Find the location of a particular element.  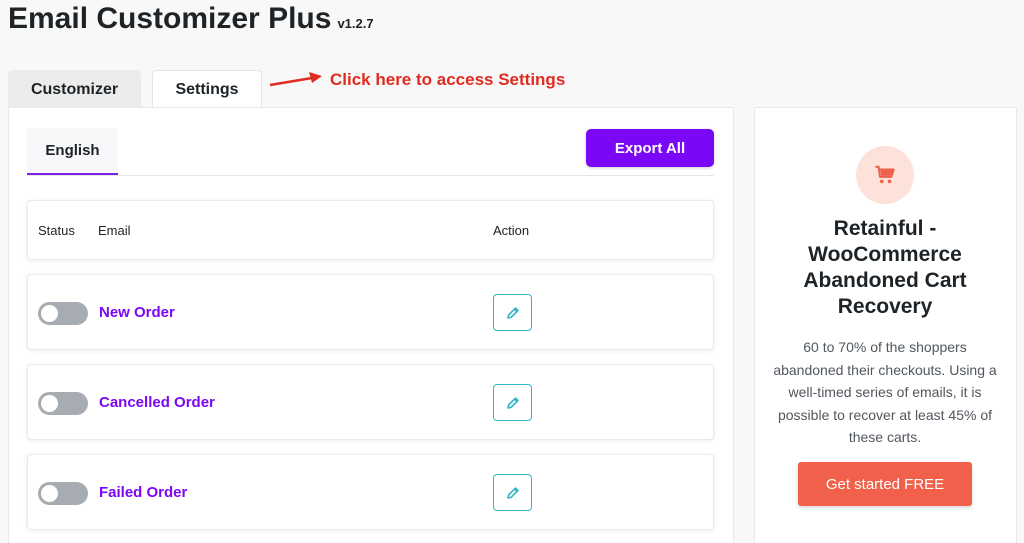

language-tab-label: English is located at coordinates (72, 150).